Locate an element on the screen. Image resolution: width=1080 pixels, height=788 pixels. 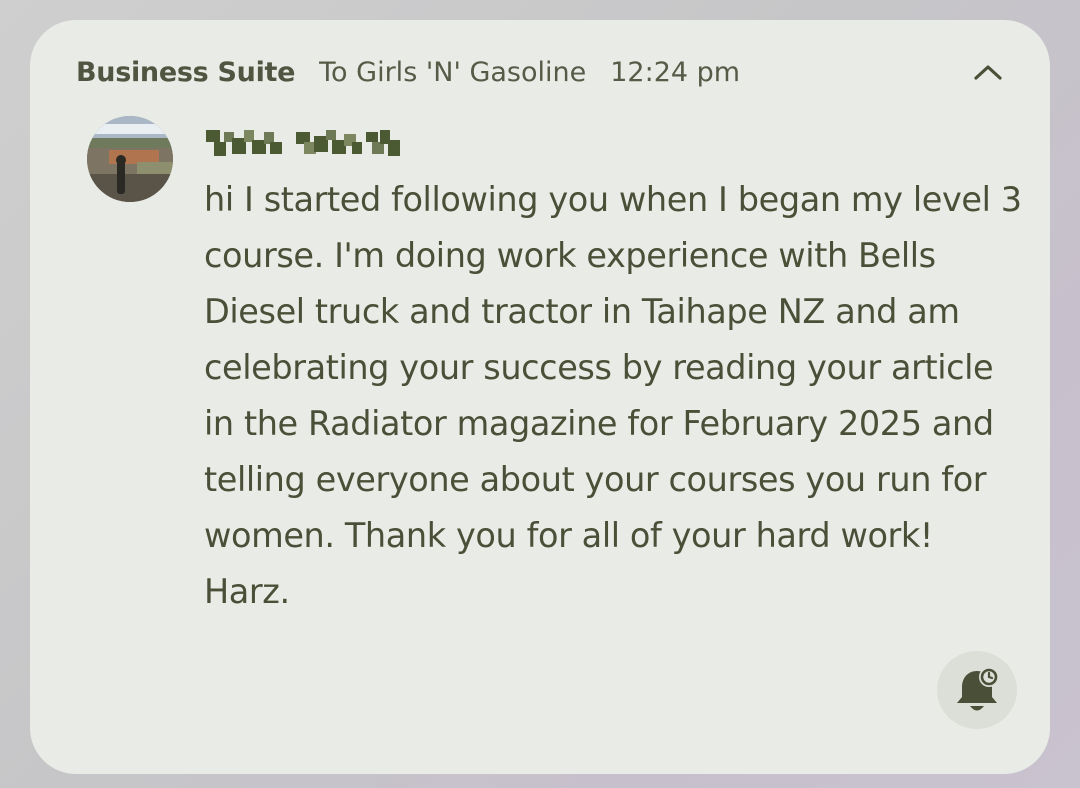
sender-name-redacted is located at coordinates (314, 142).